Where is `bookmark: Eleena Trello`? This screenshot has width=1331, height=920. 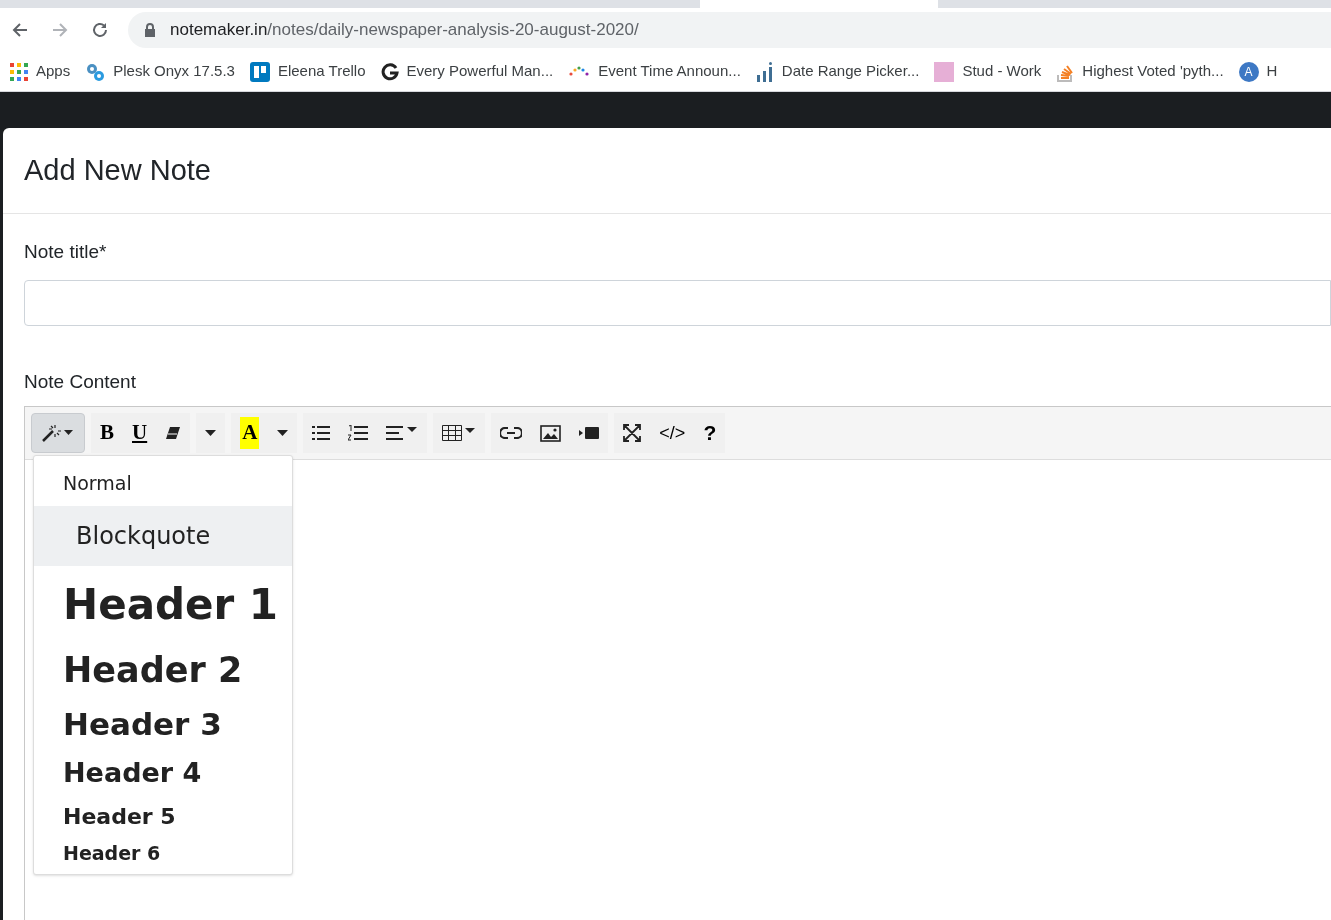
bookmark: Eleena Trello is located at coordinates (307, 71).